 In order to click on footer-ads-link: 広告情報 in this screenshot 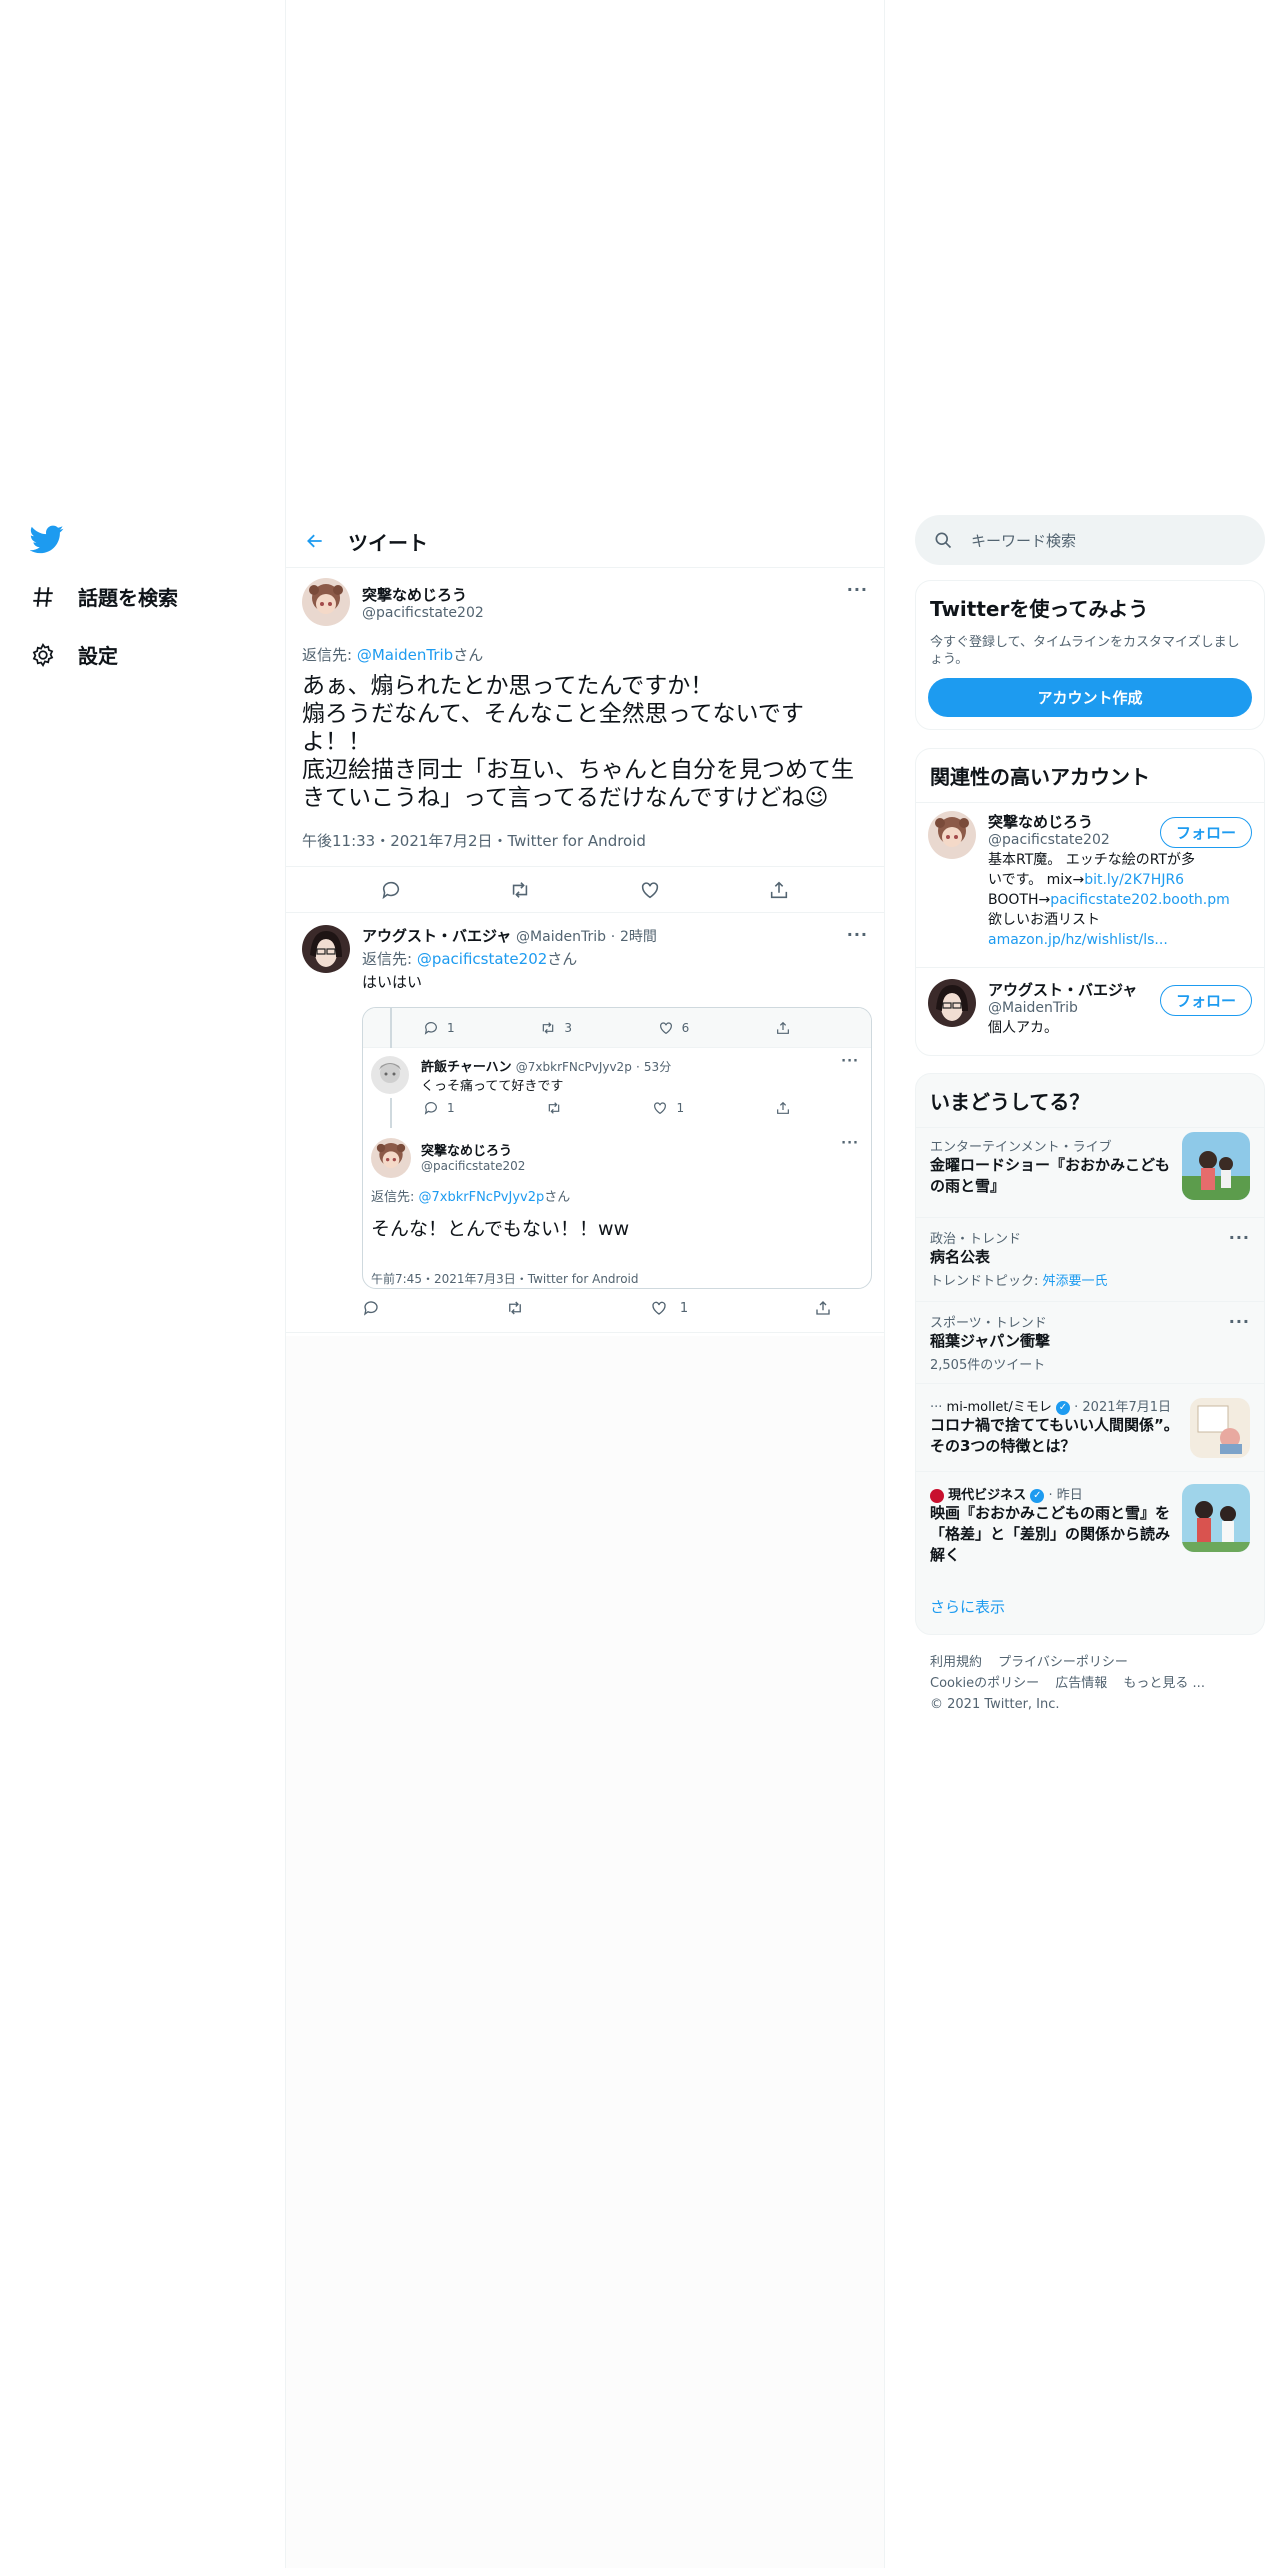, I will do `click(1081, 1683)`.